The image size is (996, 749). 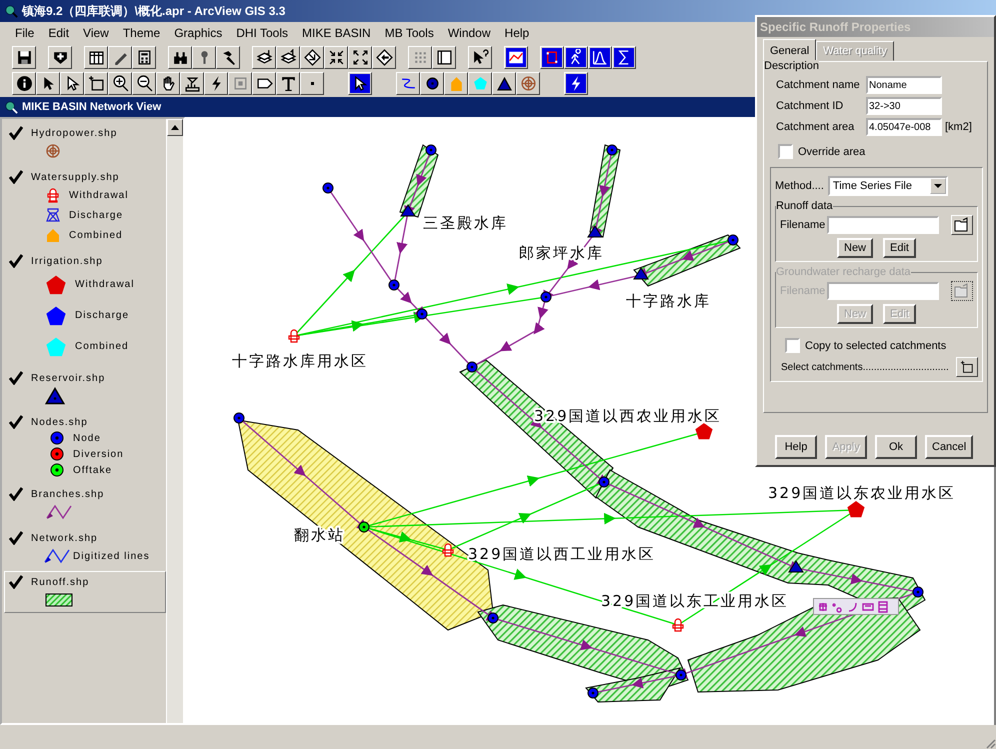 I want to click on theme-on-button, so click(x=264, y=57).